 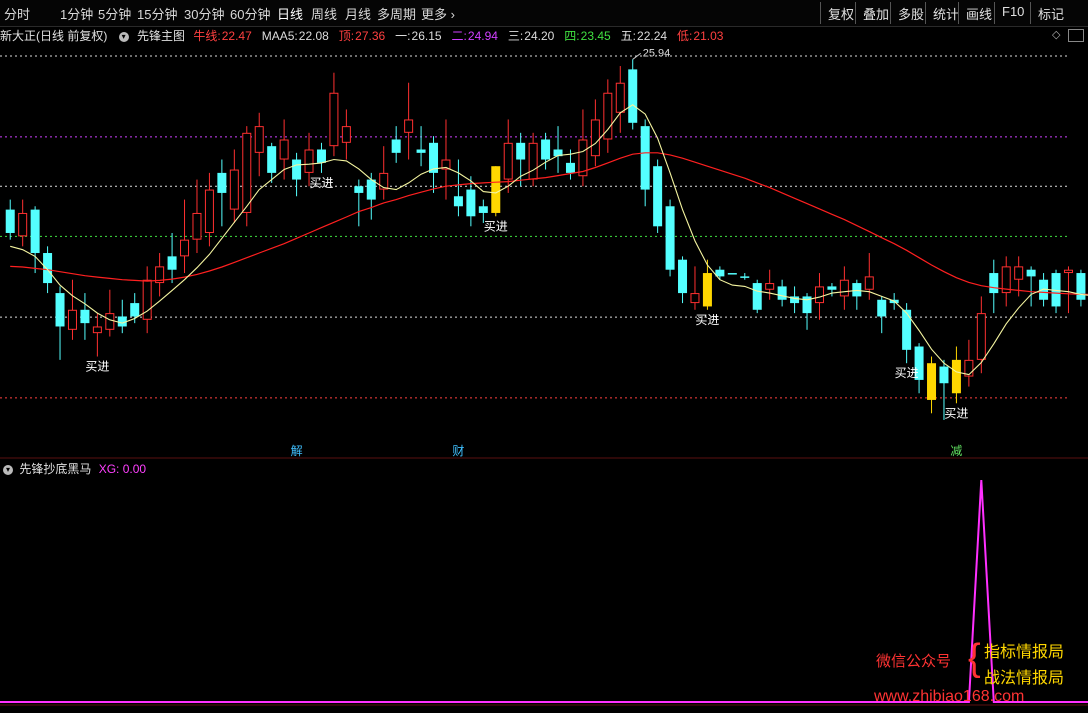 I want to click on event-marker-0: 解, so click(x=297, y=451).